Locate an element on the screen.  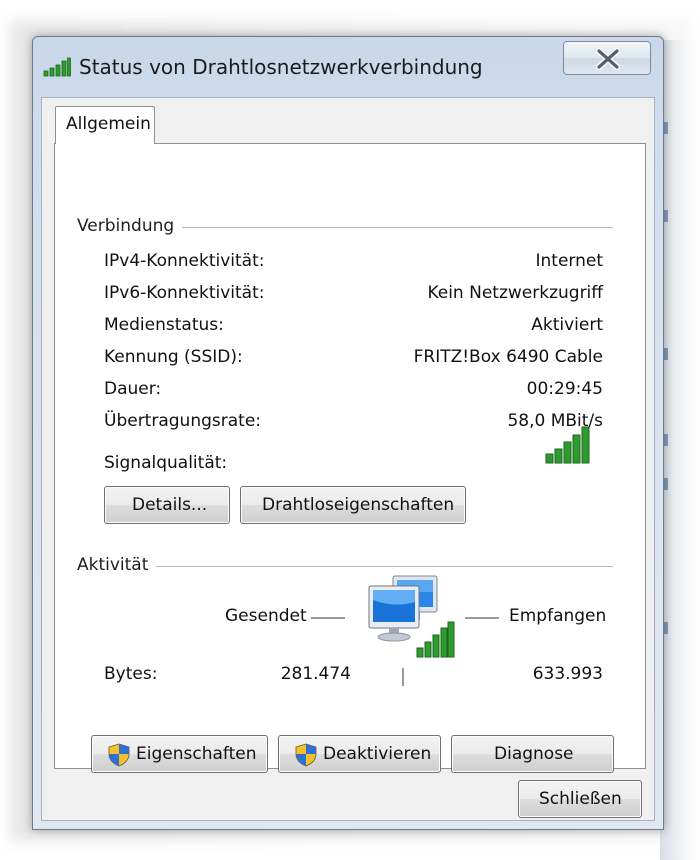
disable-button: Deaktivieren is located at coordinates (359, 754).